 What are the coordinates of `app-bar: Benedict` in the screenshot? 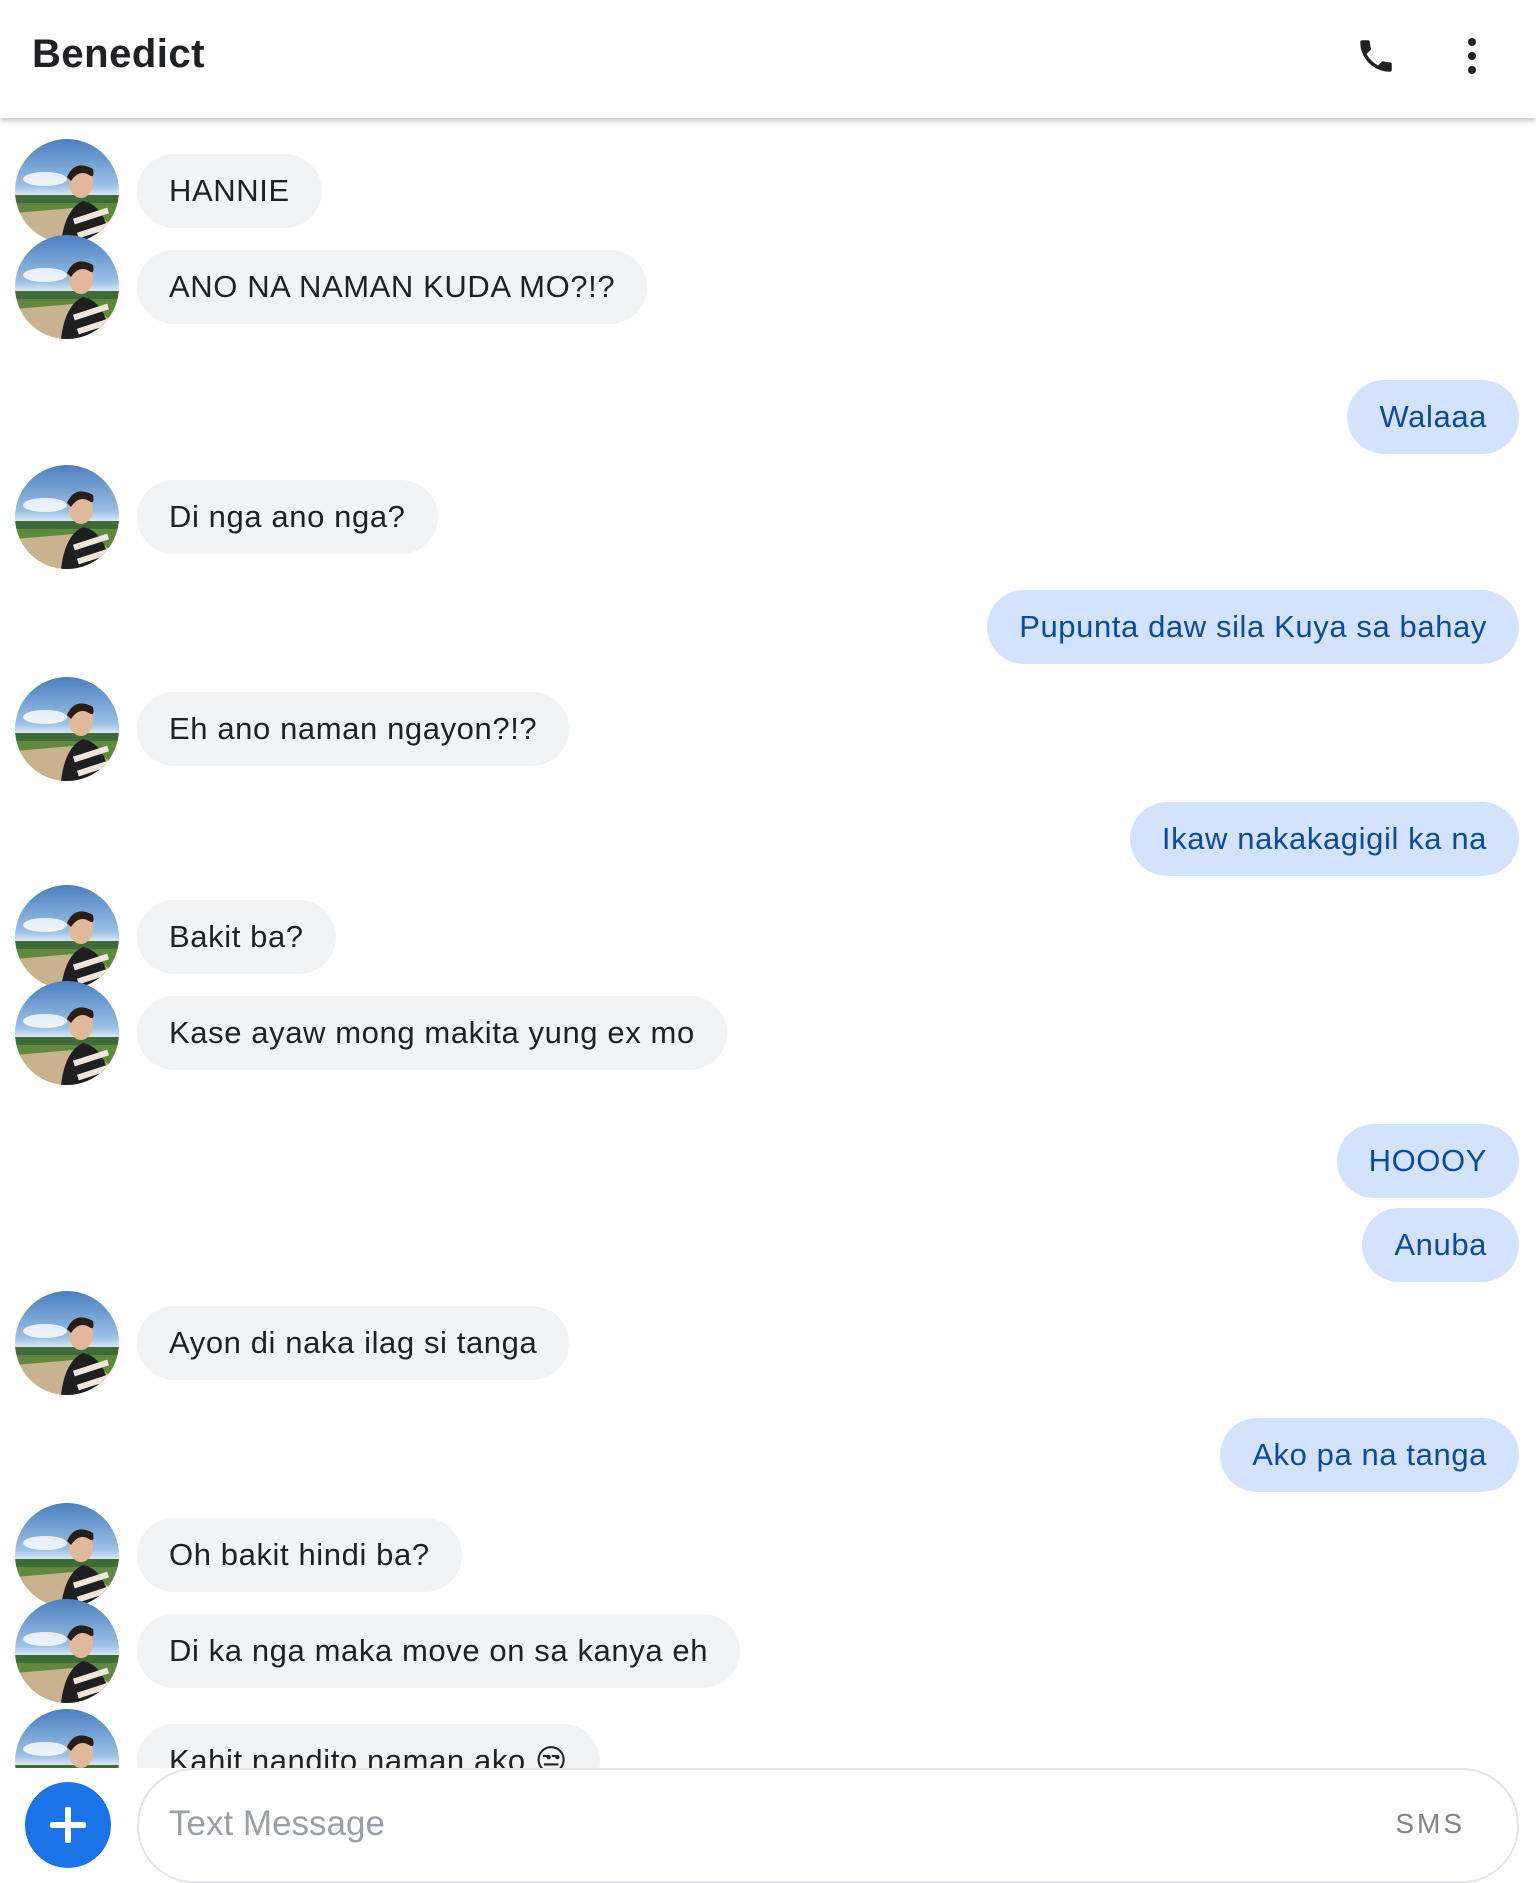 It's located at (768, 59).